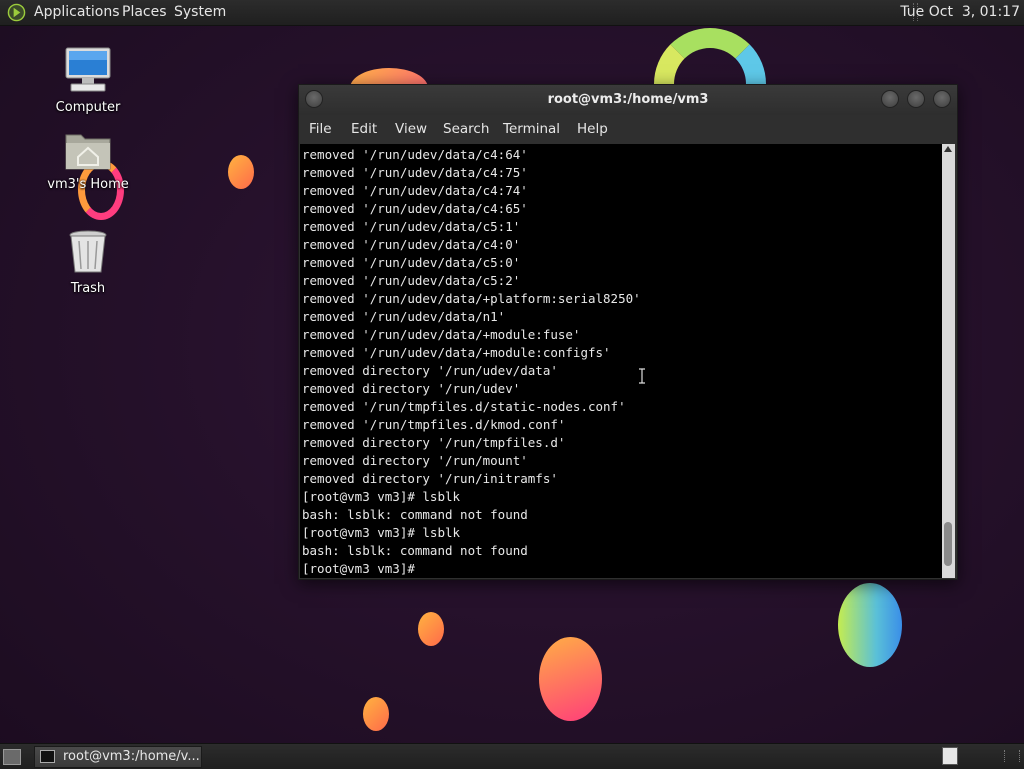 The image size is (1024, 769). I want to click on desktop-icon-trash: Trash, so click(88, 262).